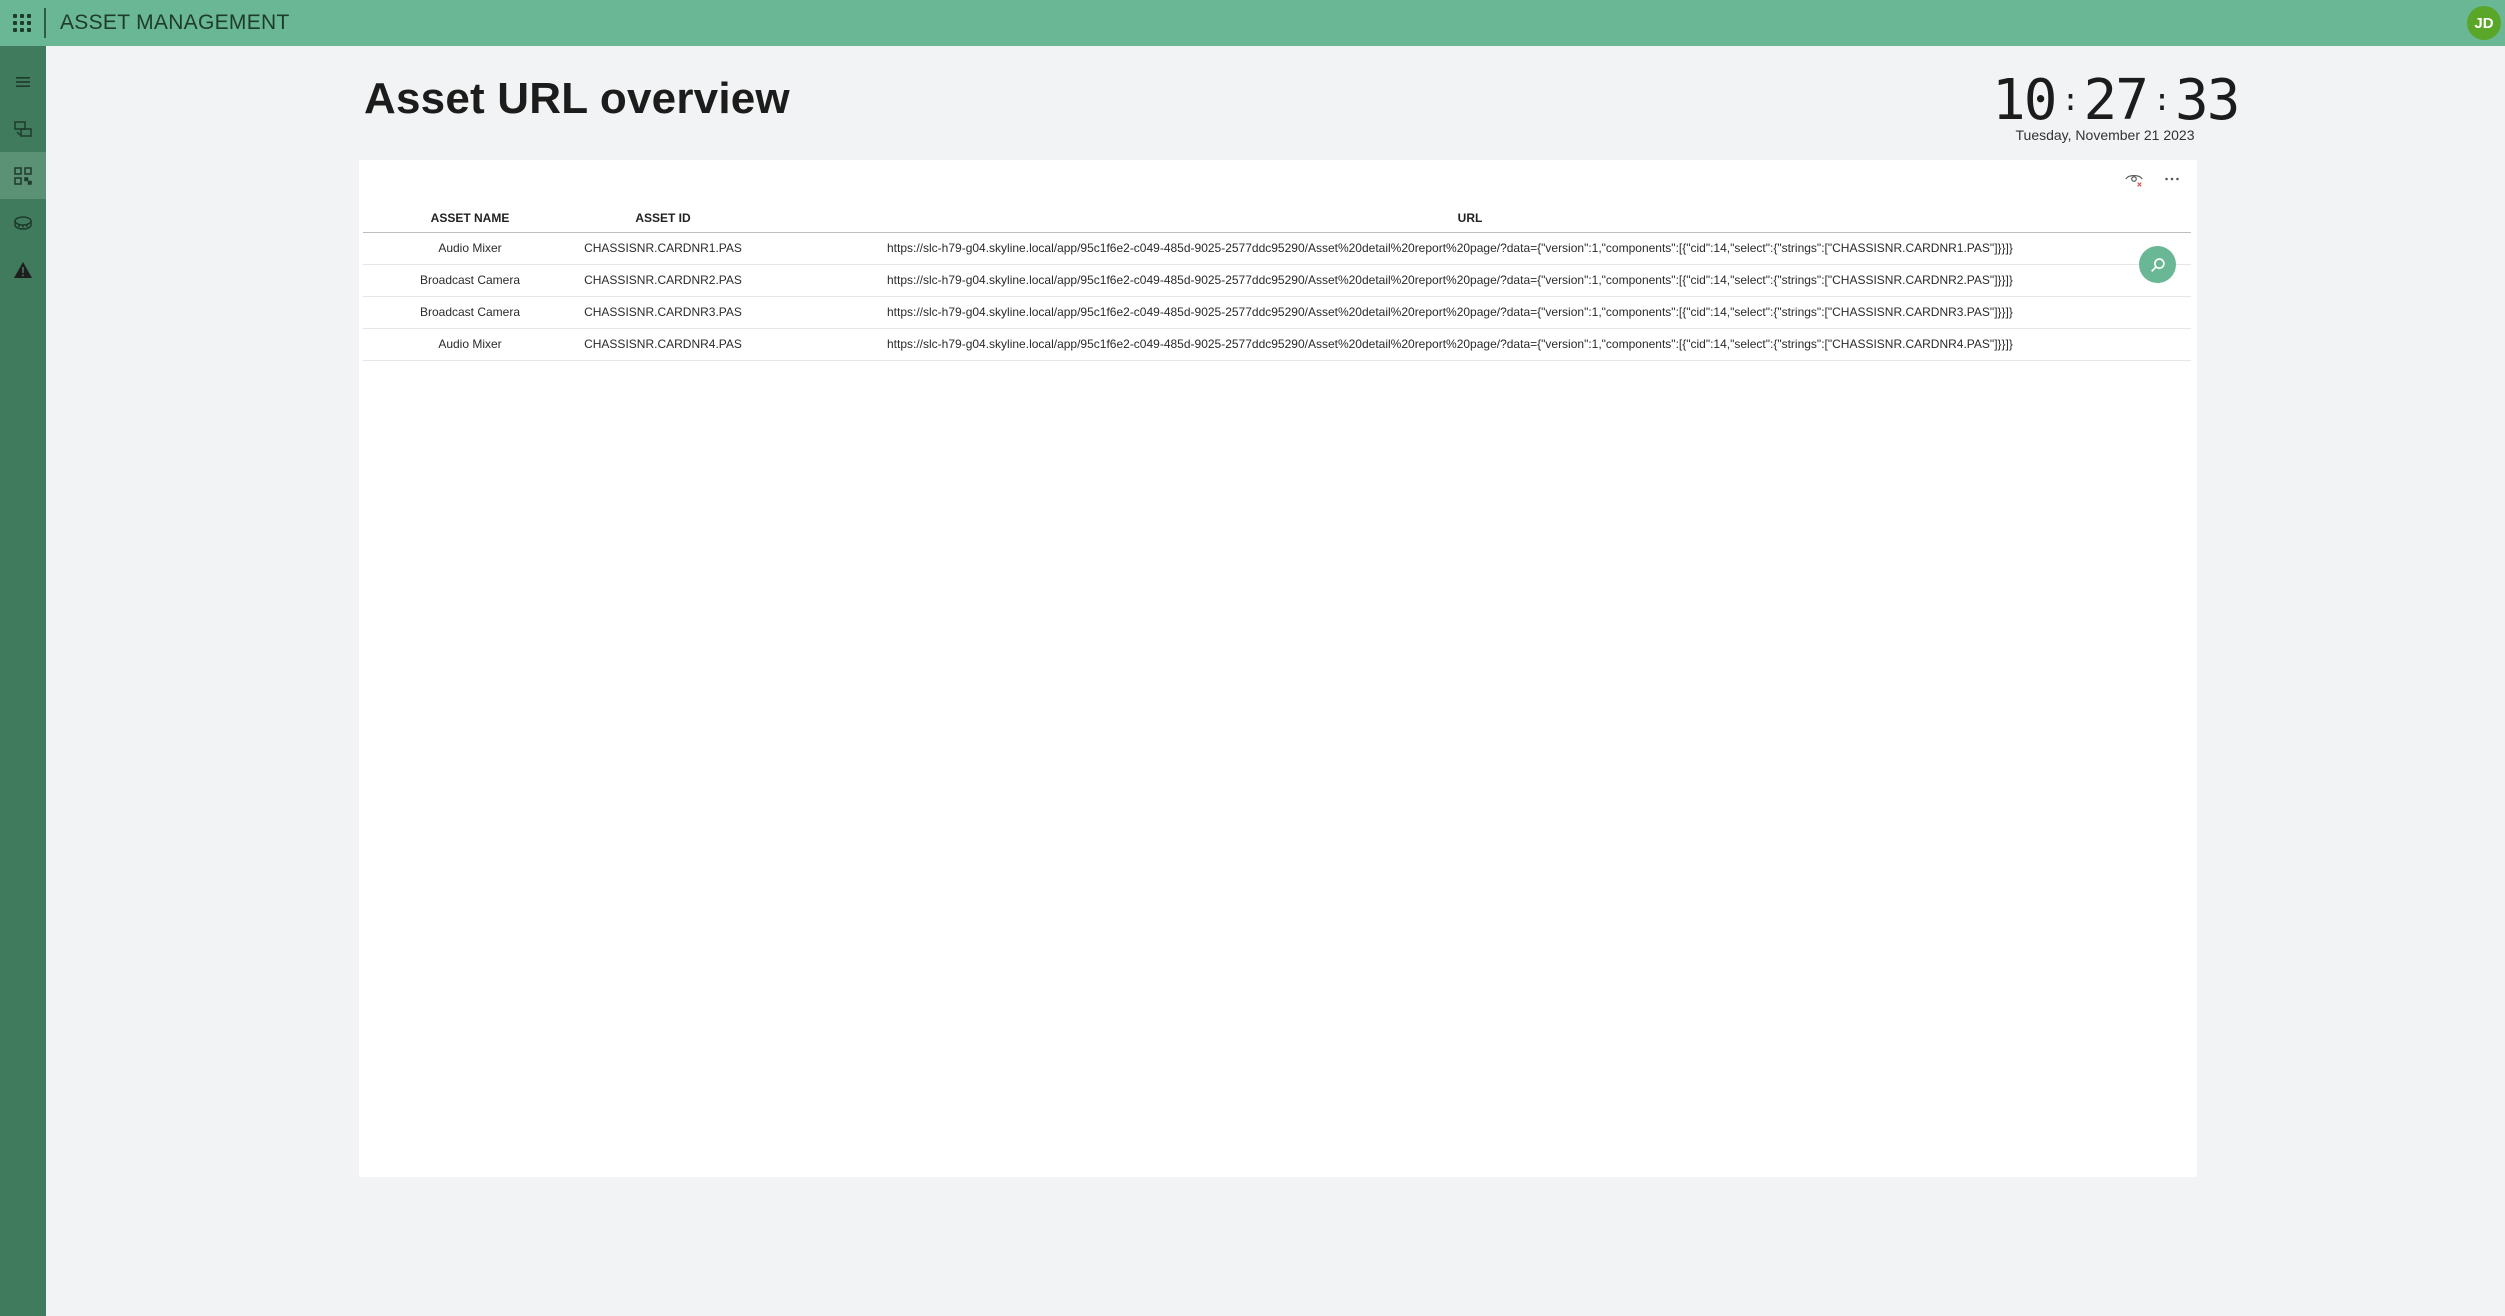 This screenshot has height=1316, width=2505. What do you see at coordinates (2134, 179) in the screenshot?
I see `eye-hidden-icon` at bounding box center [2134, 179].